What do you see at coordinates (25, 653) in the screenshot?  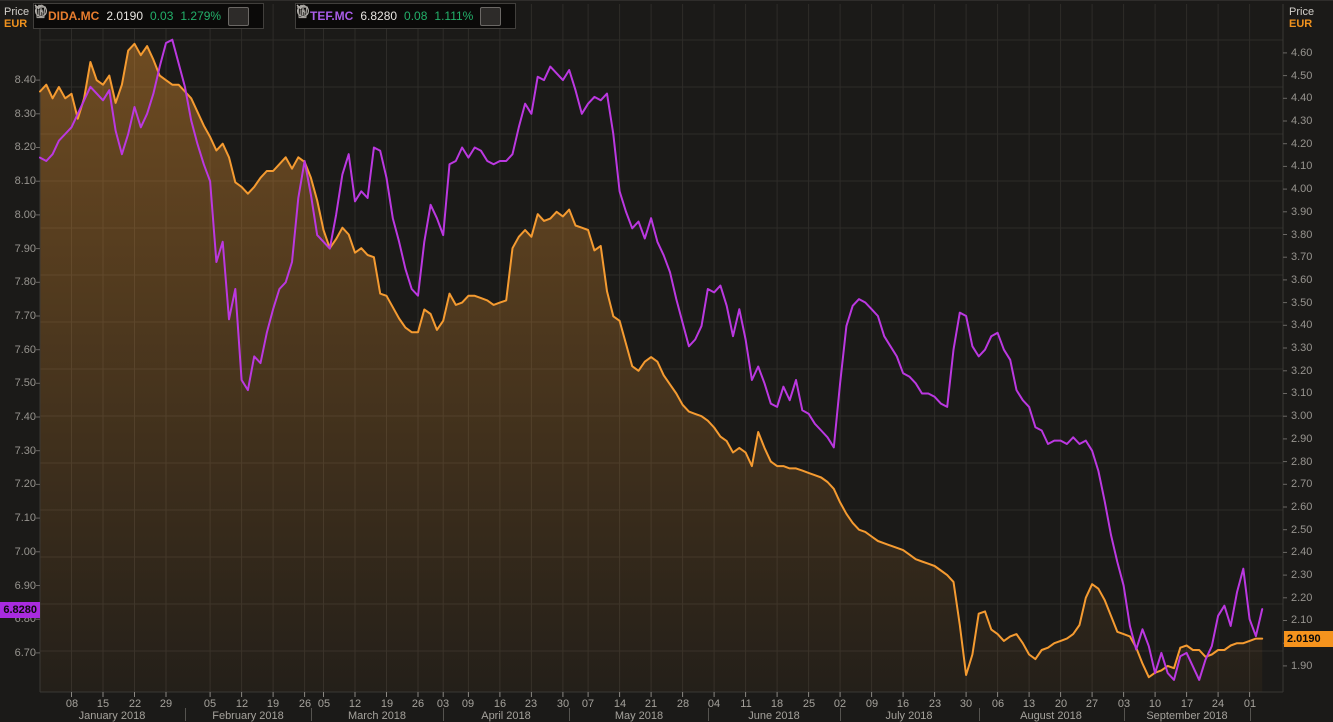 I see `left-axis-tick-label: 6.70` at bounding box center [25, 653].